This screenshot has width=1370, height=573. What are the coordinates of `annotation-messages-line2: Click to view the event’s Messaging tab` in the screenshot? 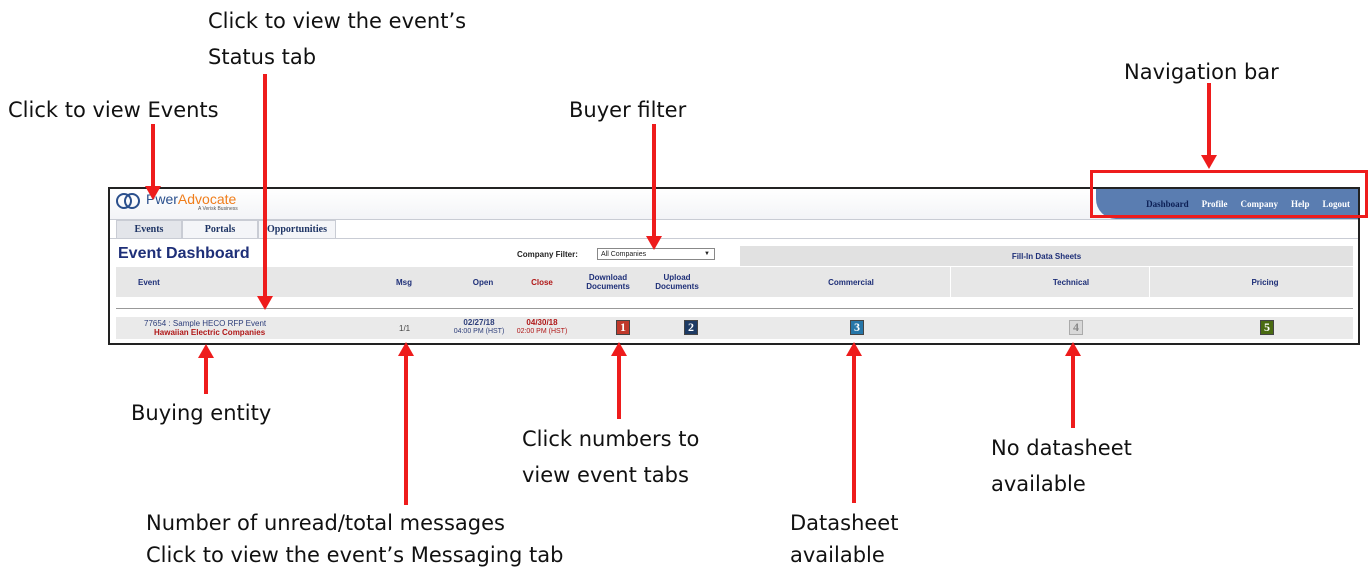 It's located at (355, 555).